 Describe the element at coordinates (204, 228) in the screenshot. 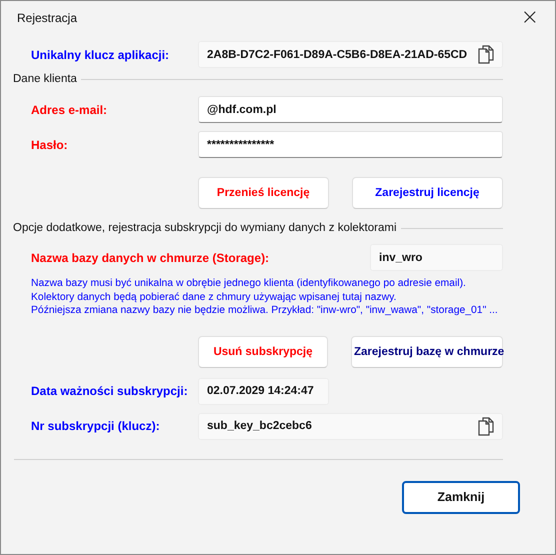

I see `section-title: Opcje dodatkowe, rejestracja subskrypcji do wymiany danych z kolektorami` at that location.